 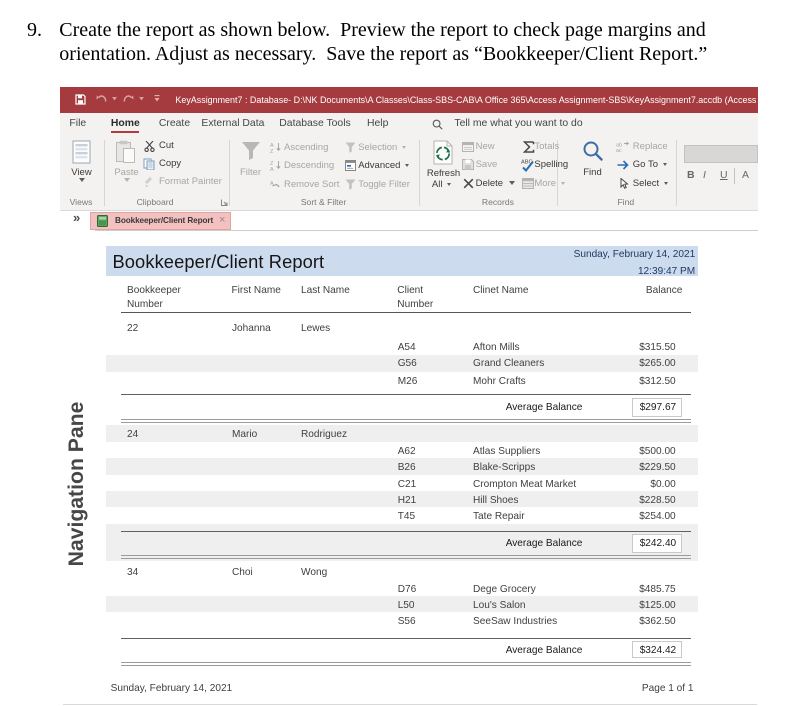 I want to click on svg-text: Z, so click(x=272, y=151).